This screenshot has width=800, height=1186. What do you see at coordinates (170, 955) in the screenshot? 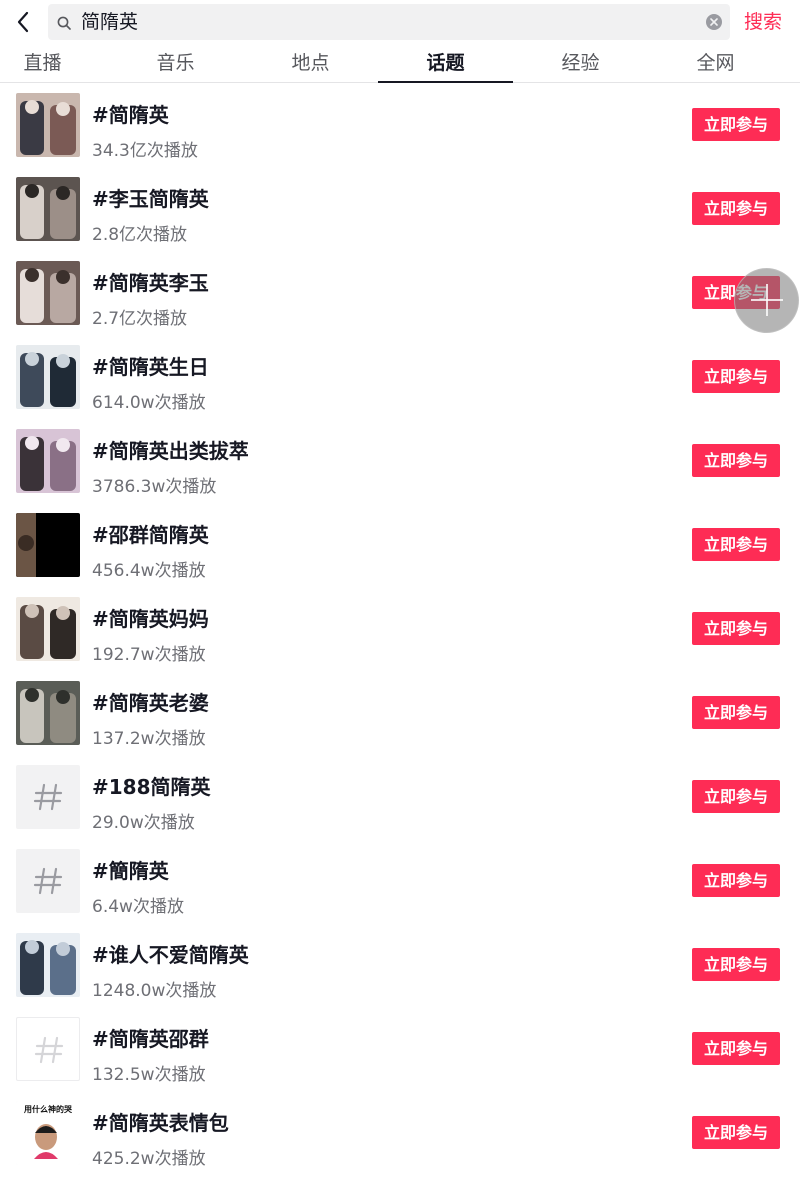
I see `topic-title: #谁人不爱简隋英` at bounding box center [170, 955].